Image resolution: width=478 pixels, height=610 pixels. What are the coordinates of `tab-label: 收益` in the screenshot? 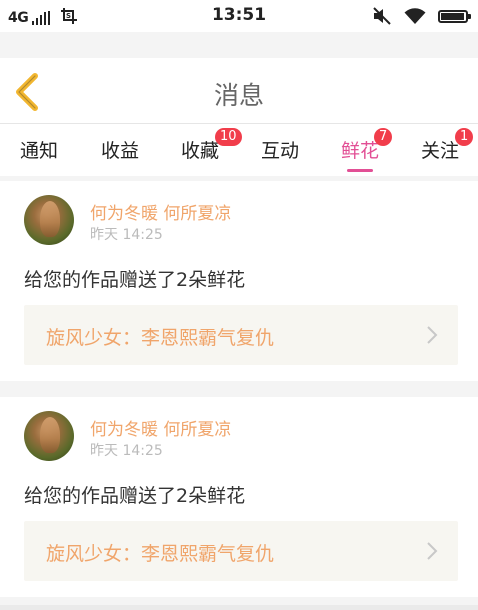 It's located at (120, 151).